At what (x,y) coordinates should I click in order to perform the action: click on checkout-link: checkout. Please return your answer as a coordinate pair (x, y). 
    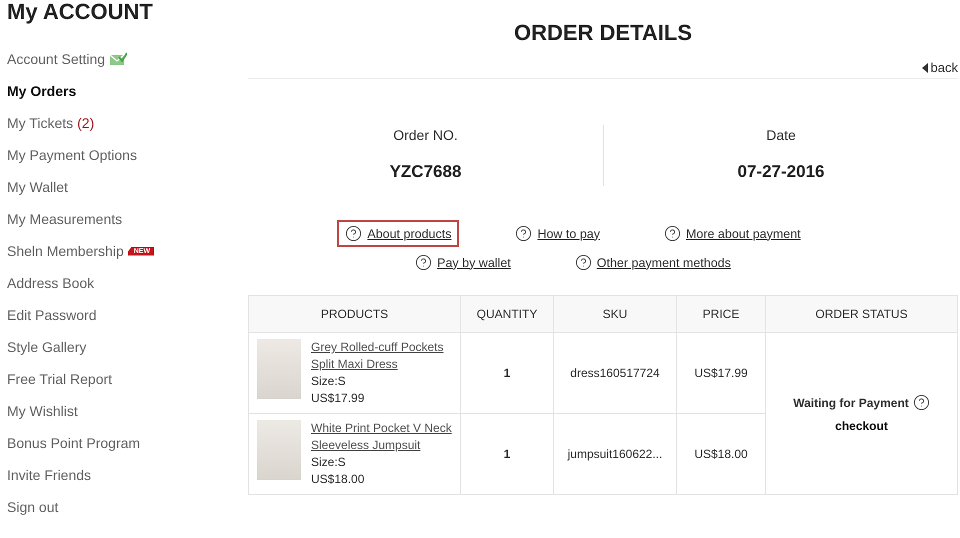
    Looking at the image, I should click on (861, 426).